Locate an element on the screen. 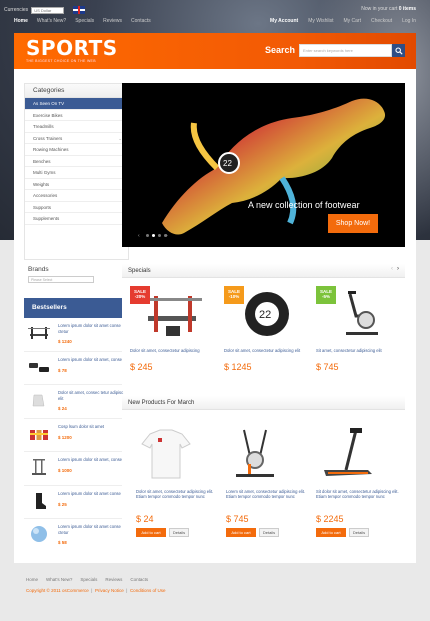 The image size is (430, 621). product-price: $ 1240 is located at coordinates (65, 341).